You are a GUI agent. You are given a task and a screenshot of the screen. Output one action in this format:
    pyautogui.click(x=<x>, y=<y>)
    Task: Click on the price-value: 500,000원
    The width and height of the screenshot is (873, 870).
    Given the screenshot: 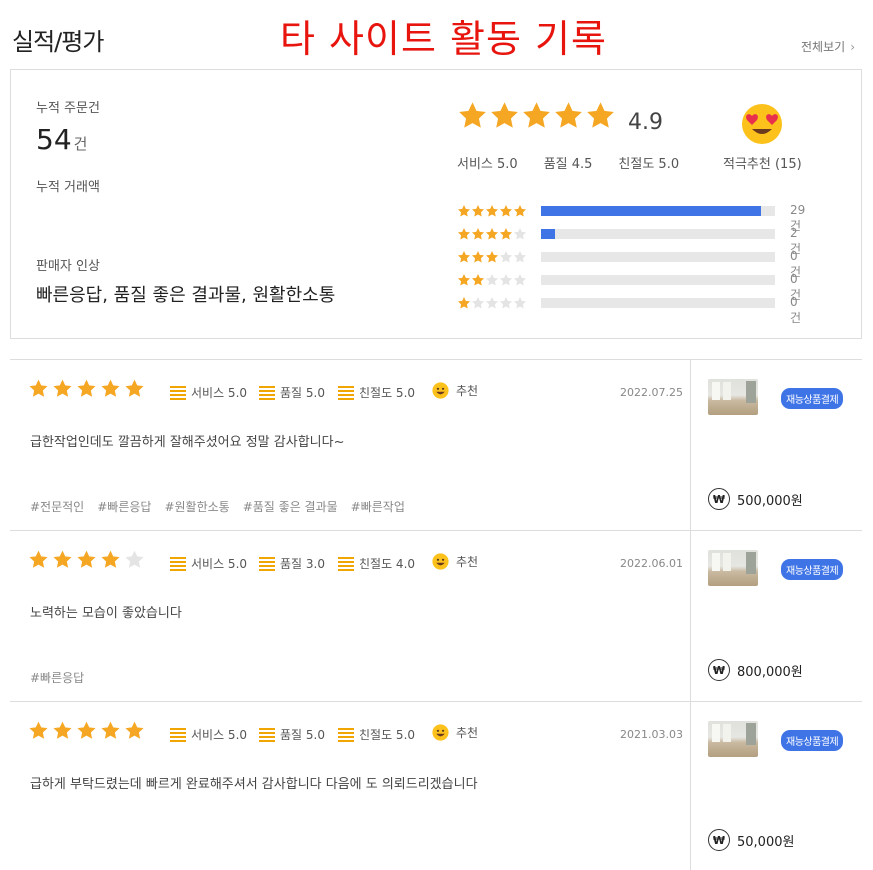 What is the action you would take?
    pyautogui.click(x=770, y=501)
    